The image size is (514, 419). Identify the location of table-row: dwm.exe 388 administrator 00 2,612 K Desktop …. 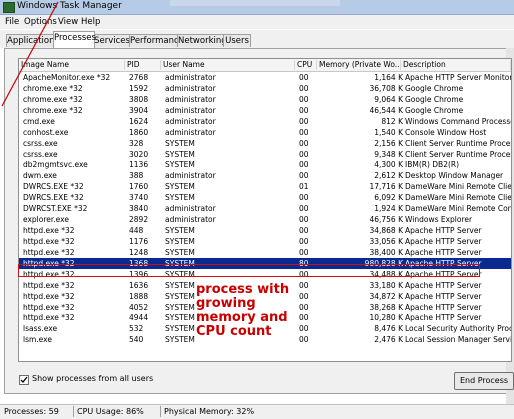
(265, 175).